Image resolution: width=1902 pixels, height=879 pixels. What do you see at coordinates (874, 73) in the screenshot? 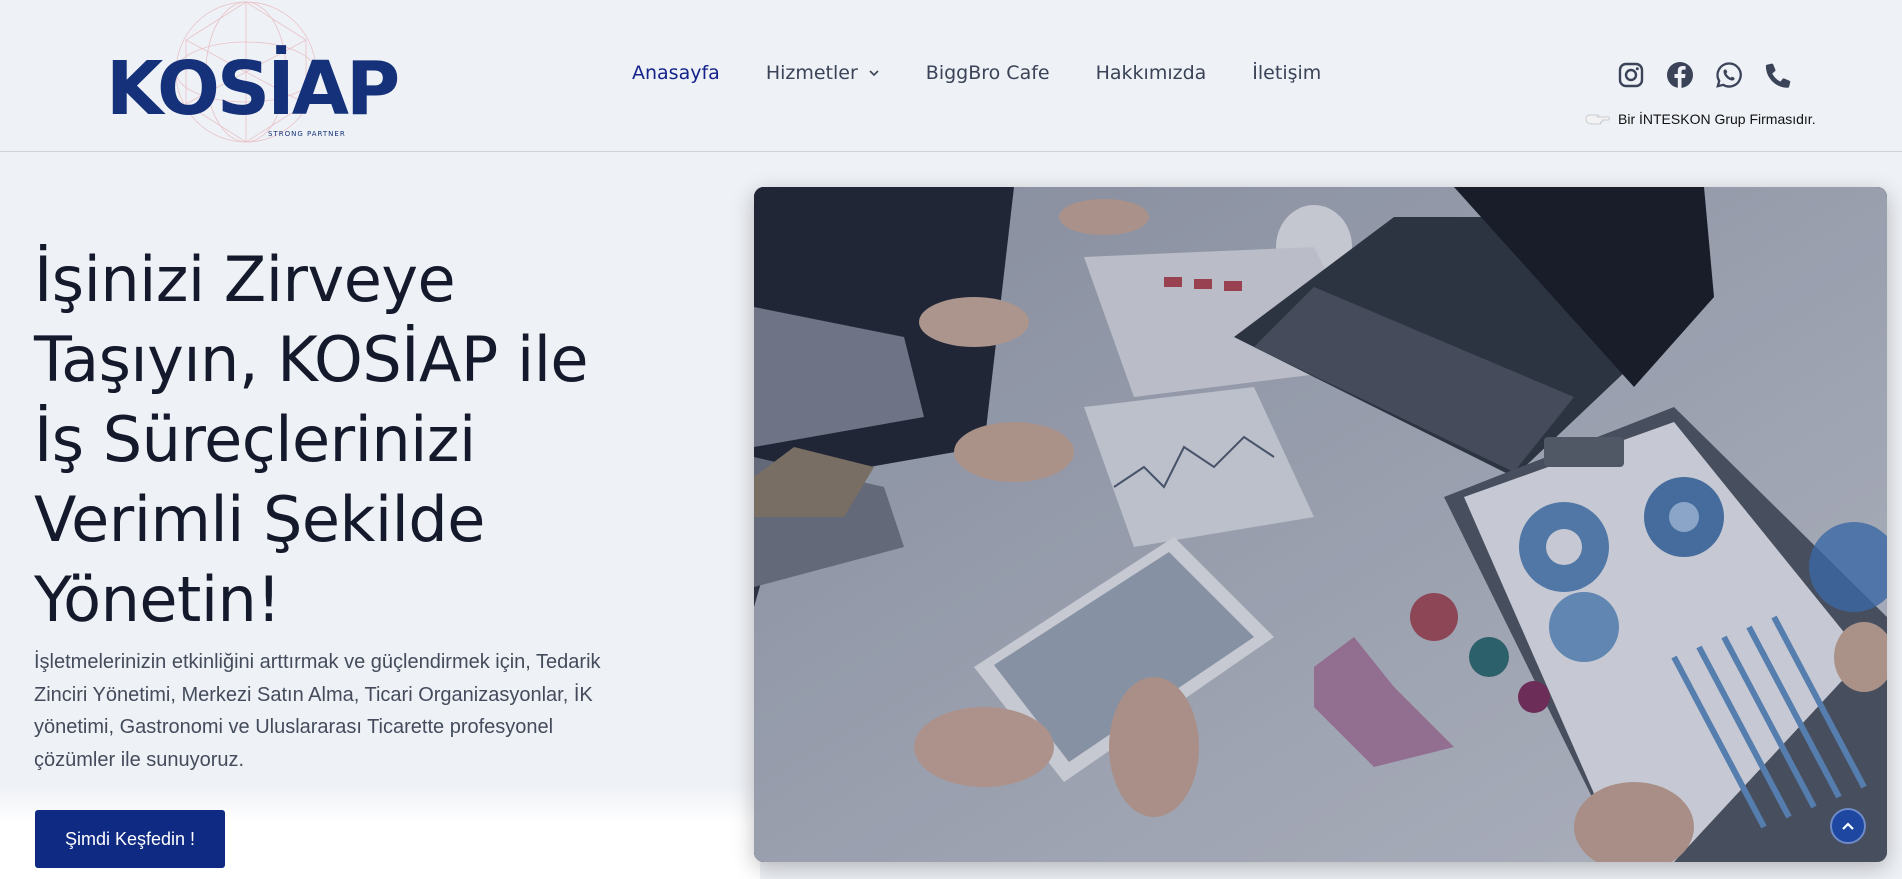
I see `chevron-down-icon` at bounding box center [874, 73].